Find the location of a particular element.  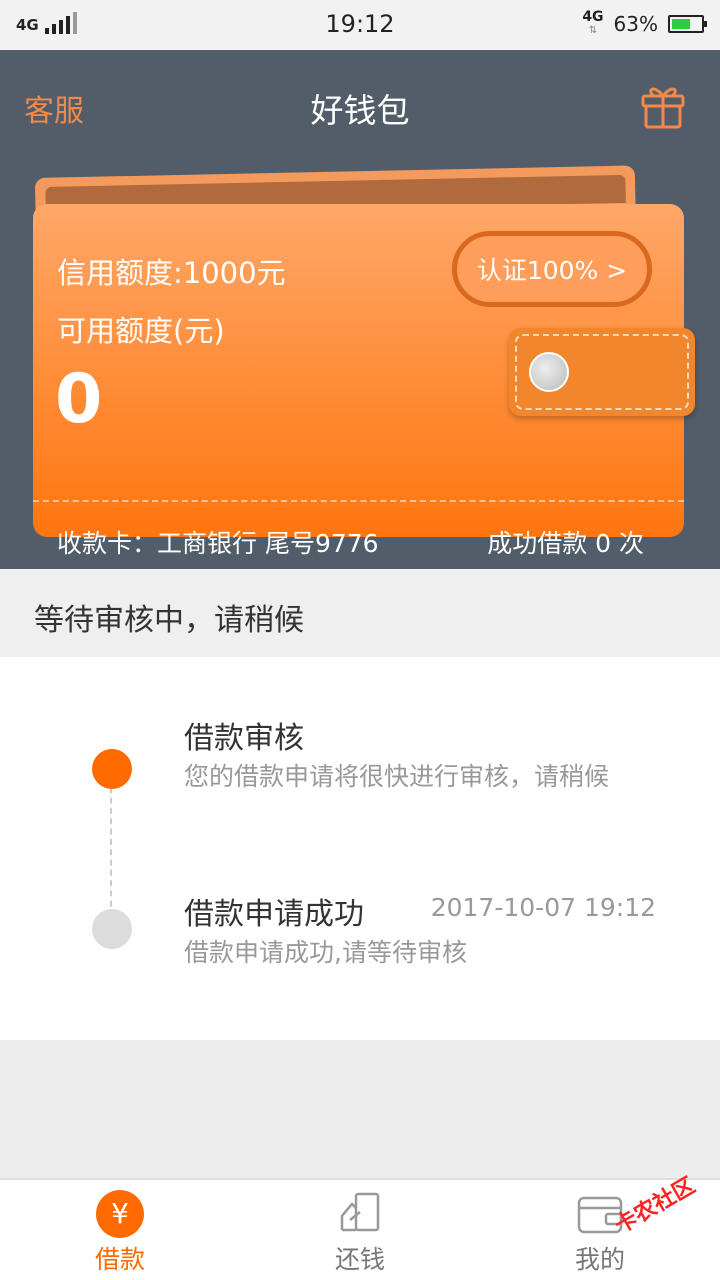

tab-repay: 还钱 is located at coordinates (360, 1230).